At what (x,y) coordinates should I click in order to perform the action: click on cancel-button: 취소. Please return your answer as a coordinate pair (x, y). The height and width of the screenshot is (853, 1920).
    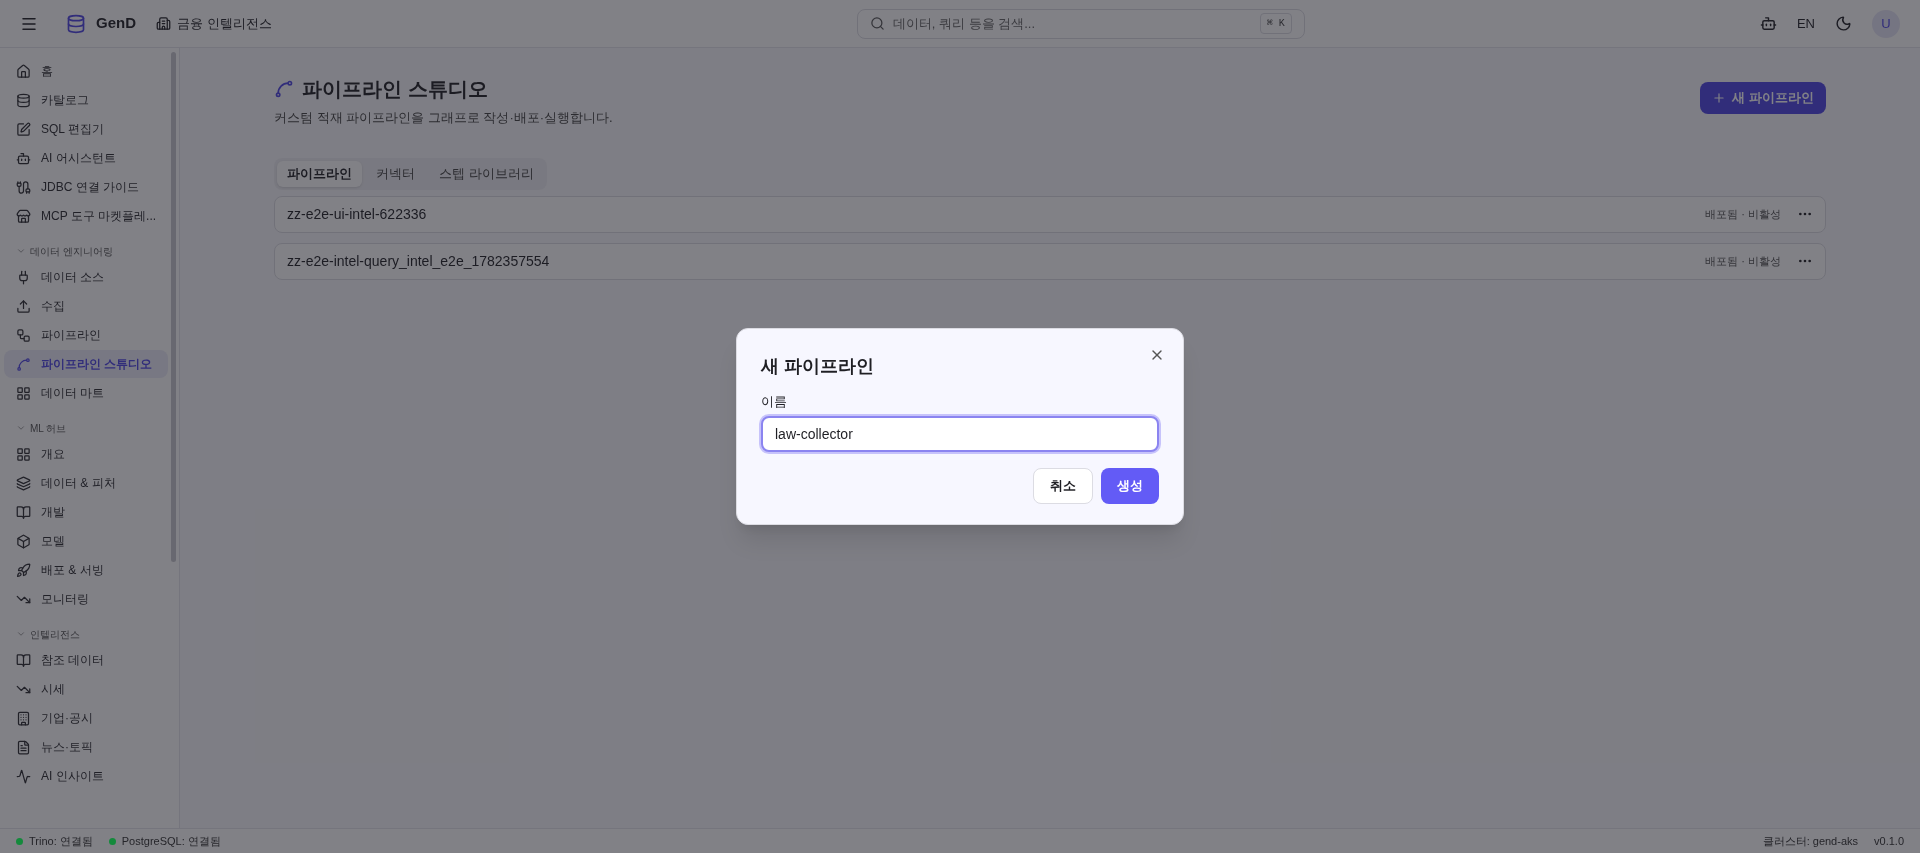
    Looking at the image, I should click on (1063, 485).